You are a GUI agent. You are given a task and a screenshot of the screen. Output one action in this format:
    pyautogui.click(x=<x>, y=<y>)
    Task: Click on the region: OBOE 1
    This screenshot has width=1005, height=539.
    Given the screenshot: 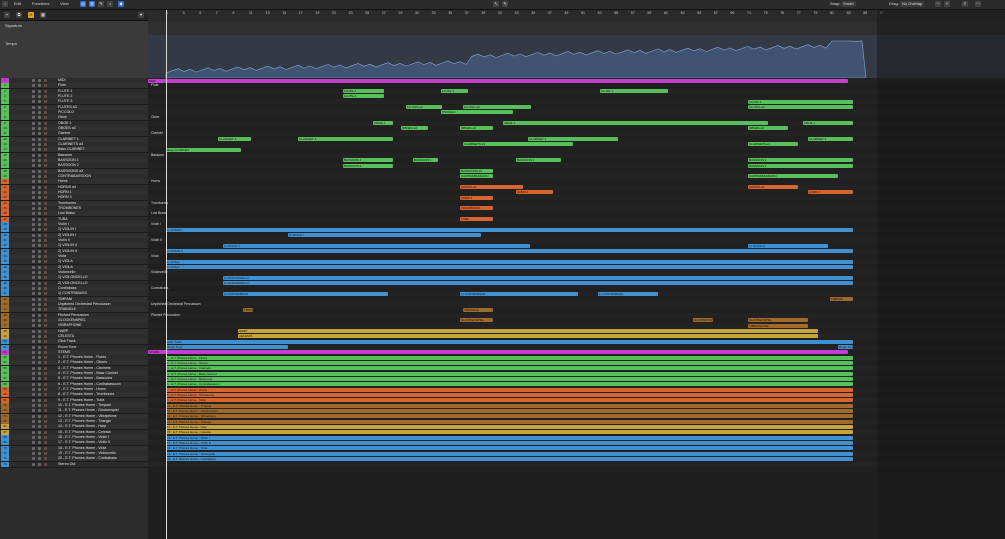 What is the action you would take?
    pyautogui.click(x=828, y=123)
    